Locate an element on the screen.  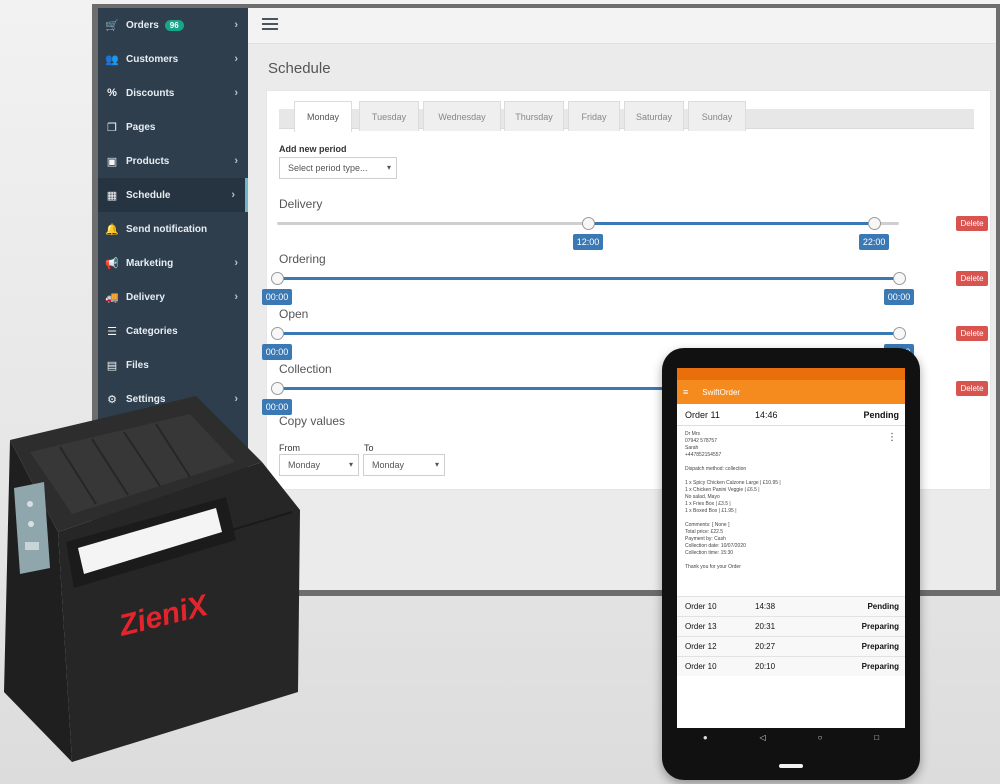
sidebar-item-products: ▣ Products › is located at coordinates (173, 161).